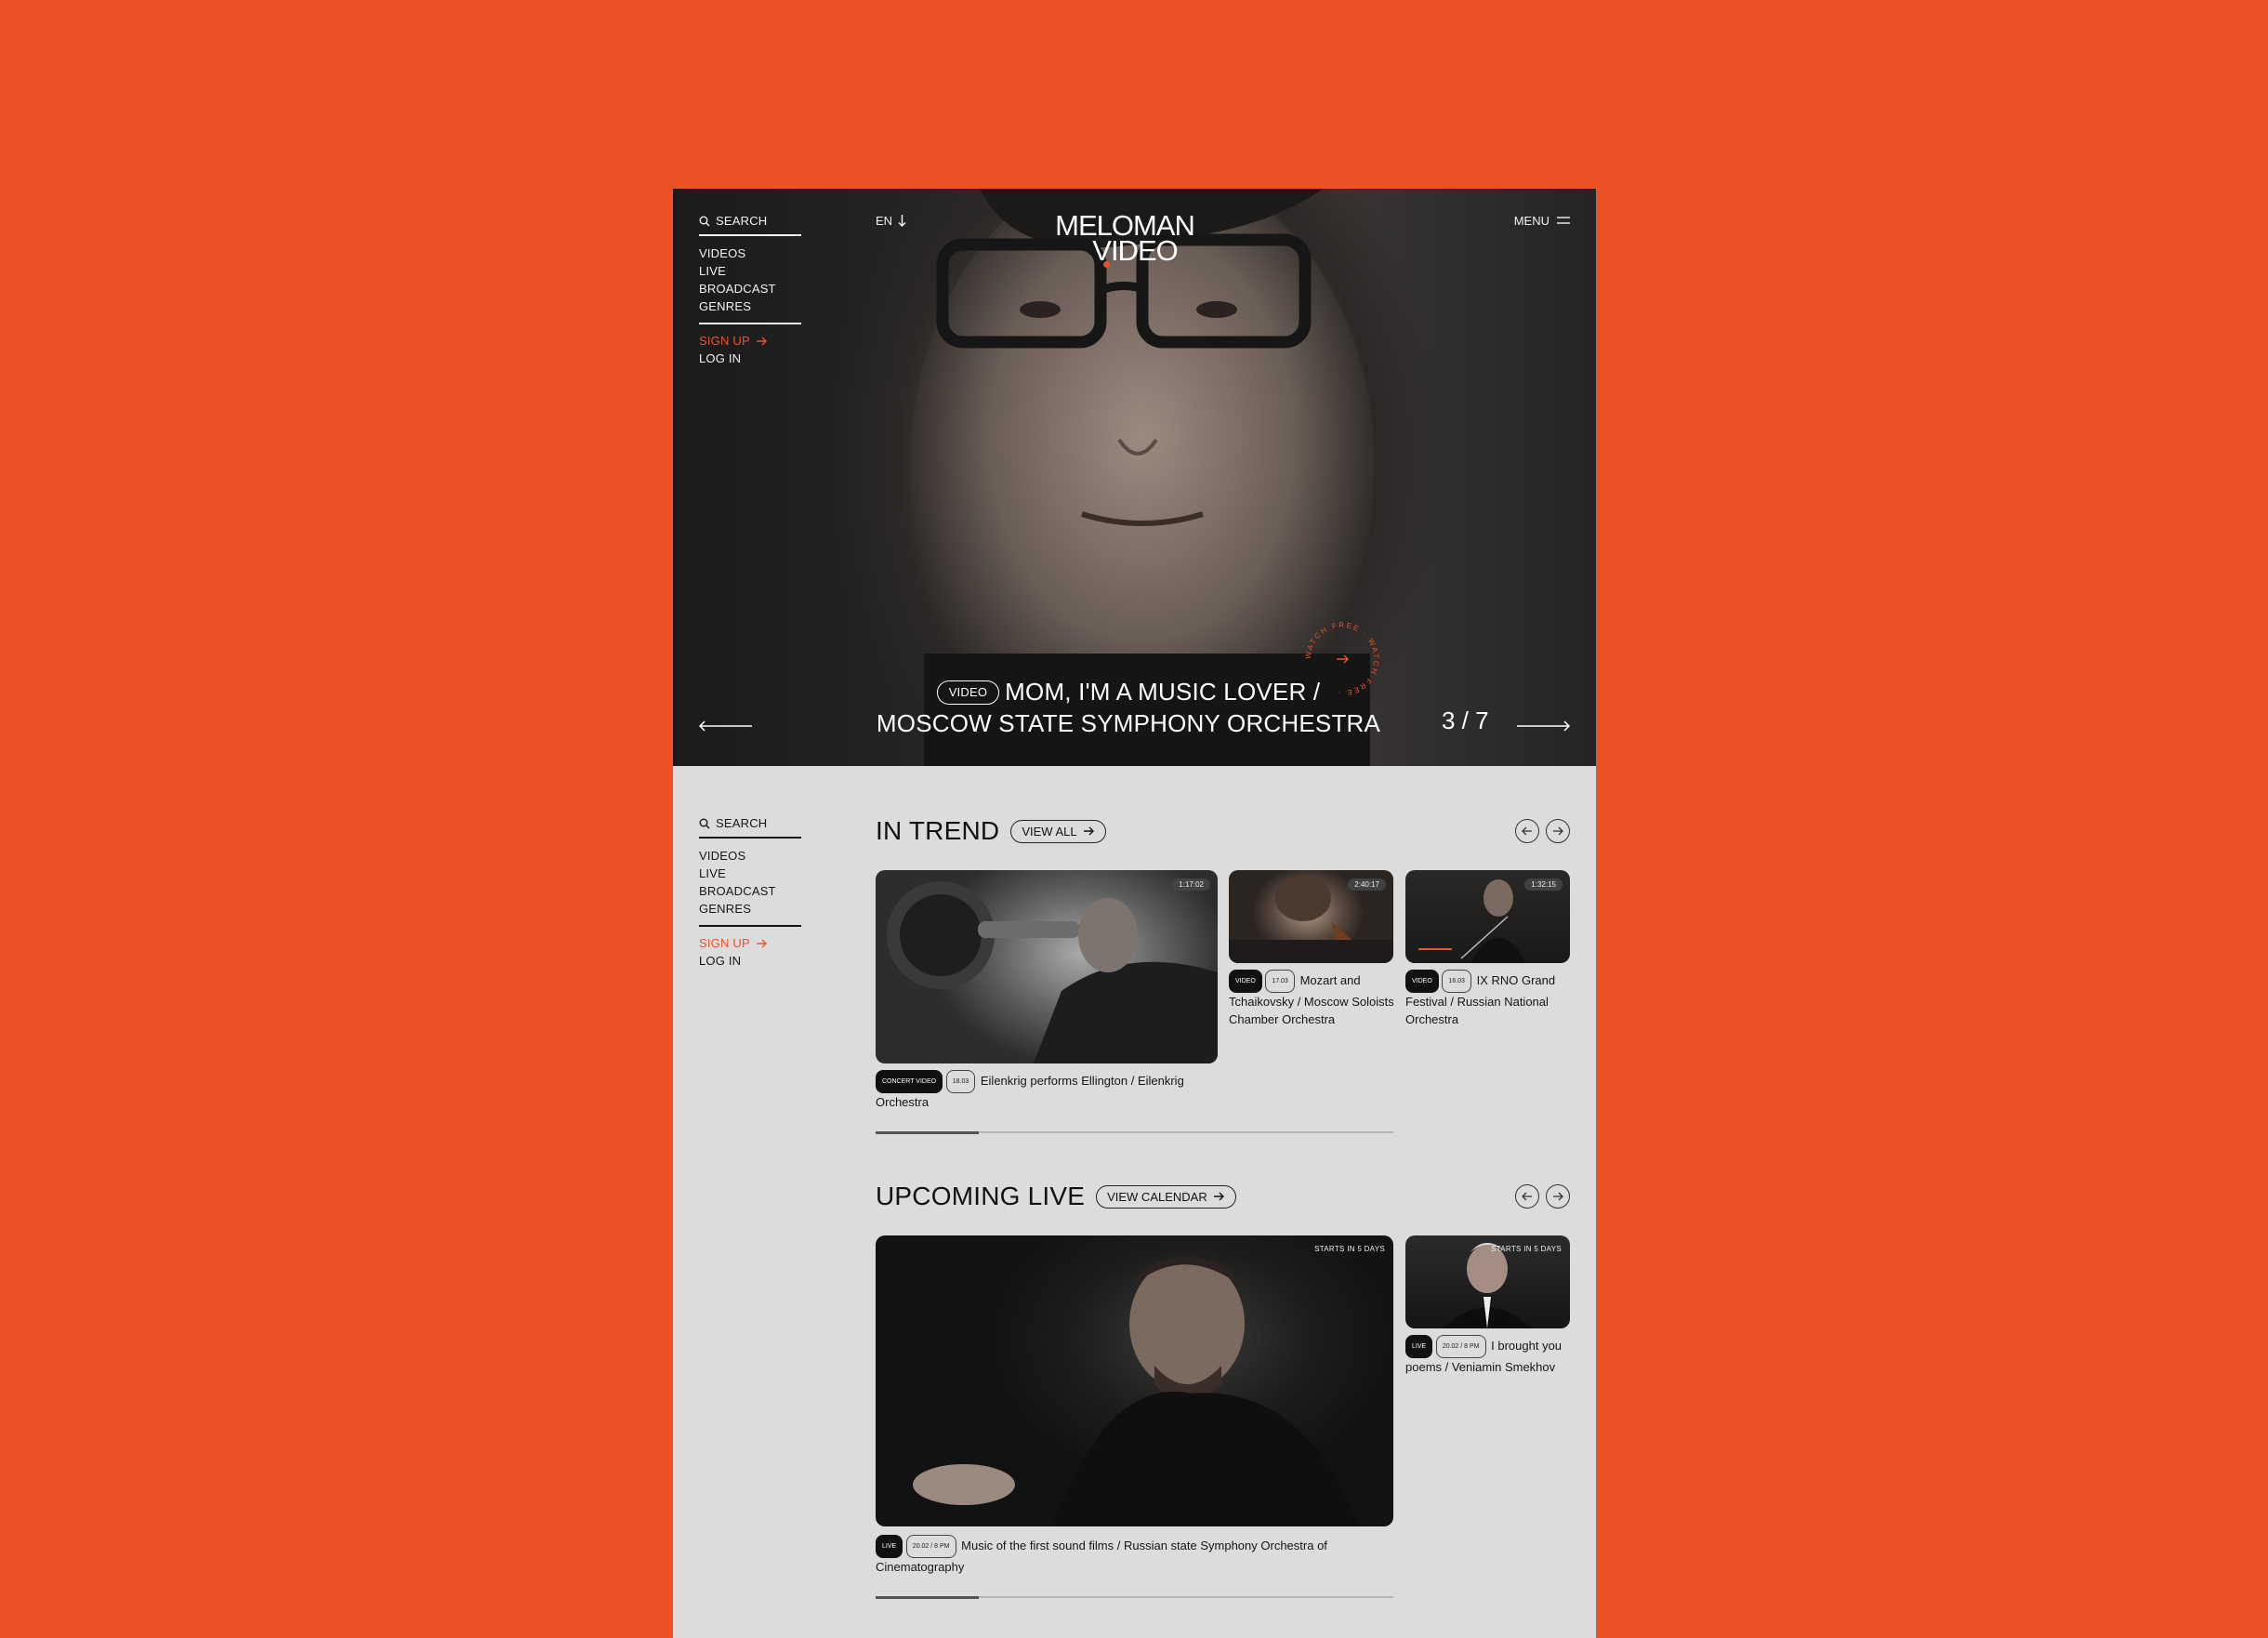 Image resolution: width=2268 pixels, height=1638 pixels. What do you see at coordinates (1280, 981) in the screenshot?
I see `trend-card-2-date: 17.03` at bounding box center [1280, 981].